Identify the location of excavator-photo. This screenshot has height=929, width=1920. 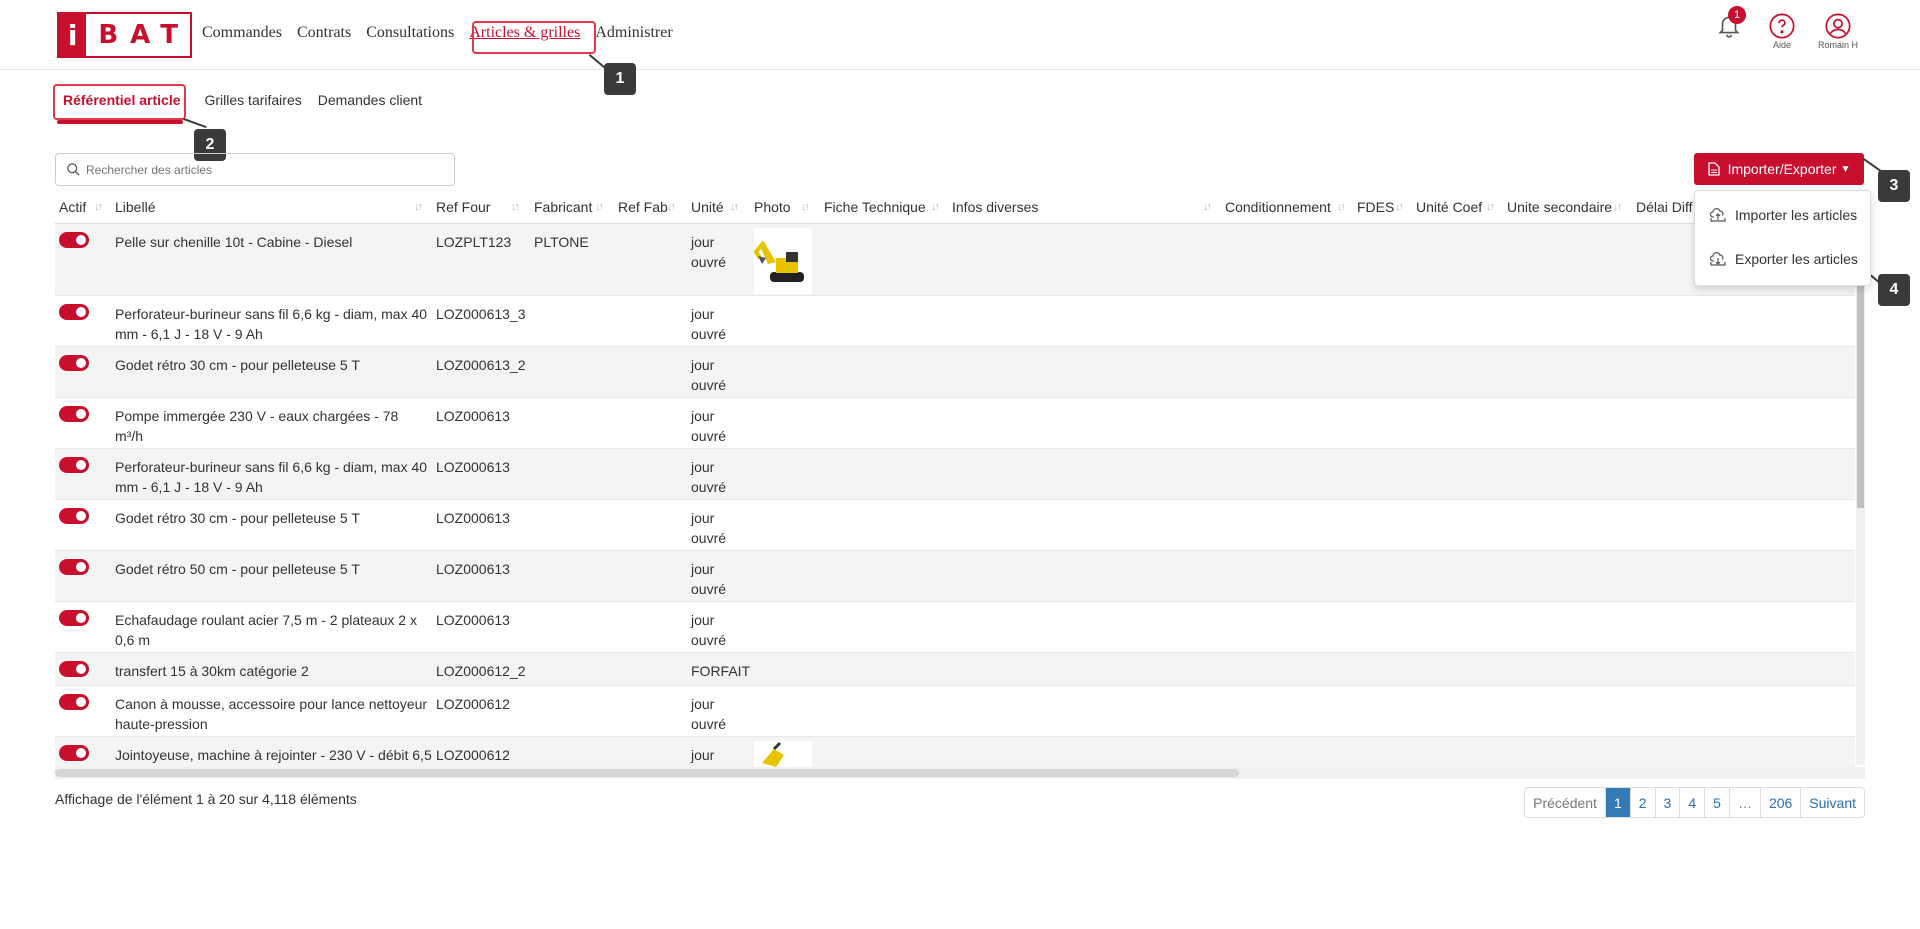
(782, 261).